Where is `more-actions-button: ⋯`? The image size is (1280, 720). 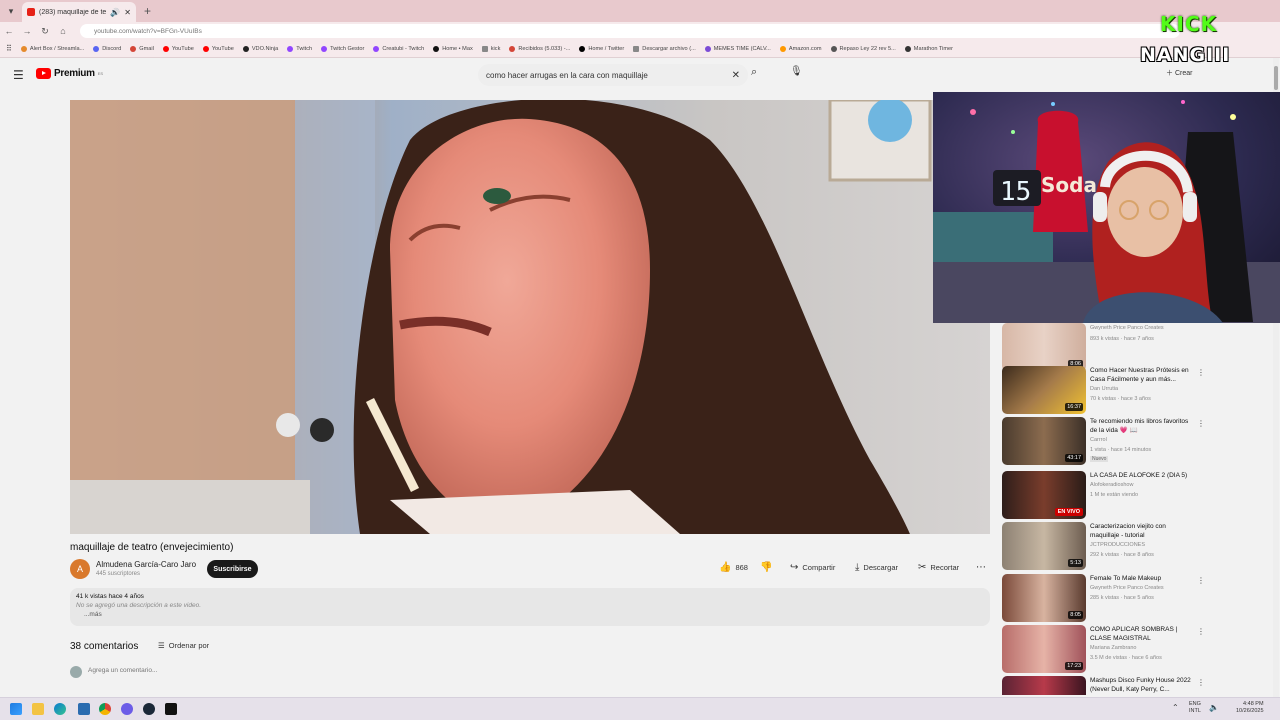
more-actions-button: ⋯ is located at coordinates (981, 567).